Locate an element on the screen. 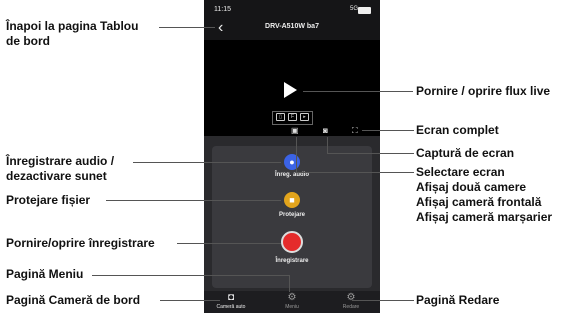  callout-protect: Protejare fișier is located at coordinates (48, 200).